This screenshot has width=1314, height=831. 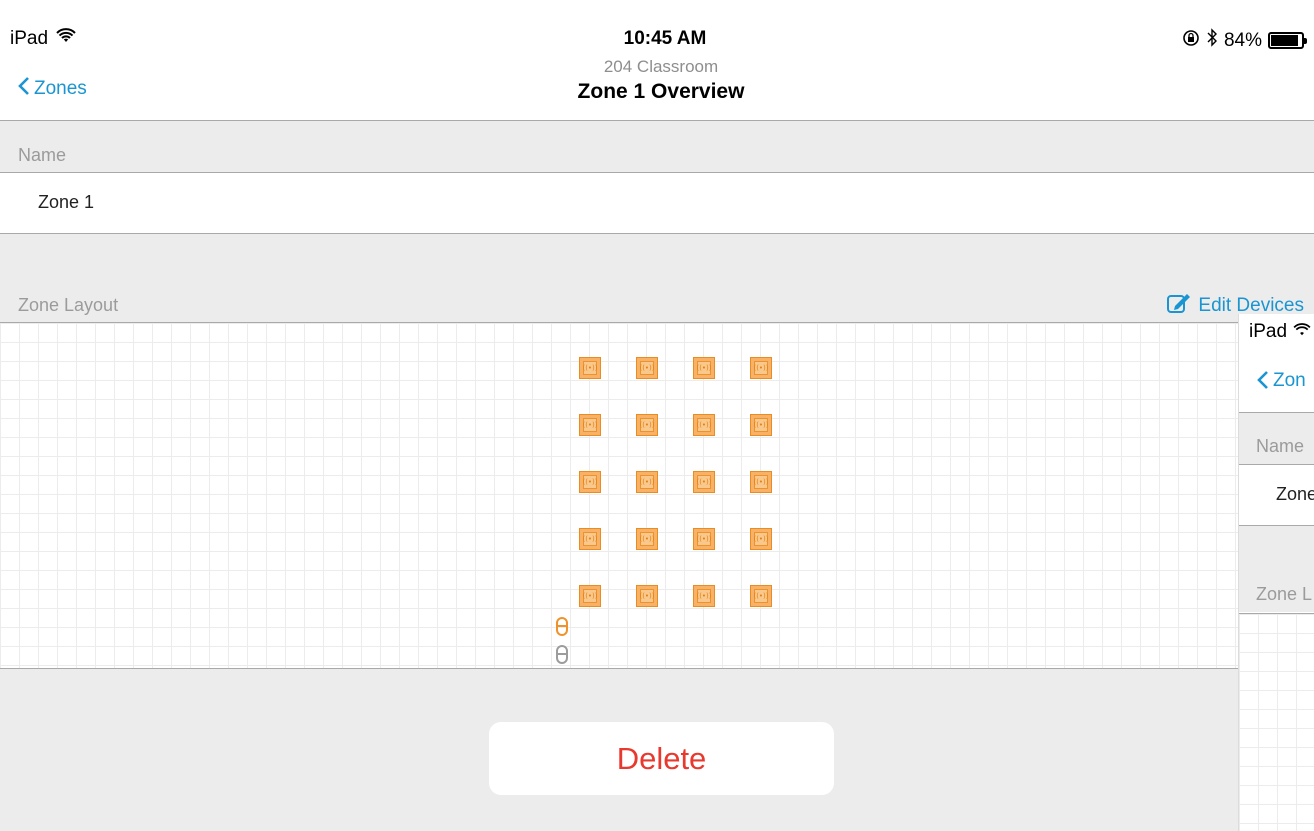 What do you see at coordinates (1280, 446) in the screenshot?
I see `overlay-name-header: Name` at bounding box center [1280, 446].